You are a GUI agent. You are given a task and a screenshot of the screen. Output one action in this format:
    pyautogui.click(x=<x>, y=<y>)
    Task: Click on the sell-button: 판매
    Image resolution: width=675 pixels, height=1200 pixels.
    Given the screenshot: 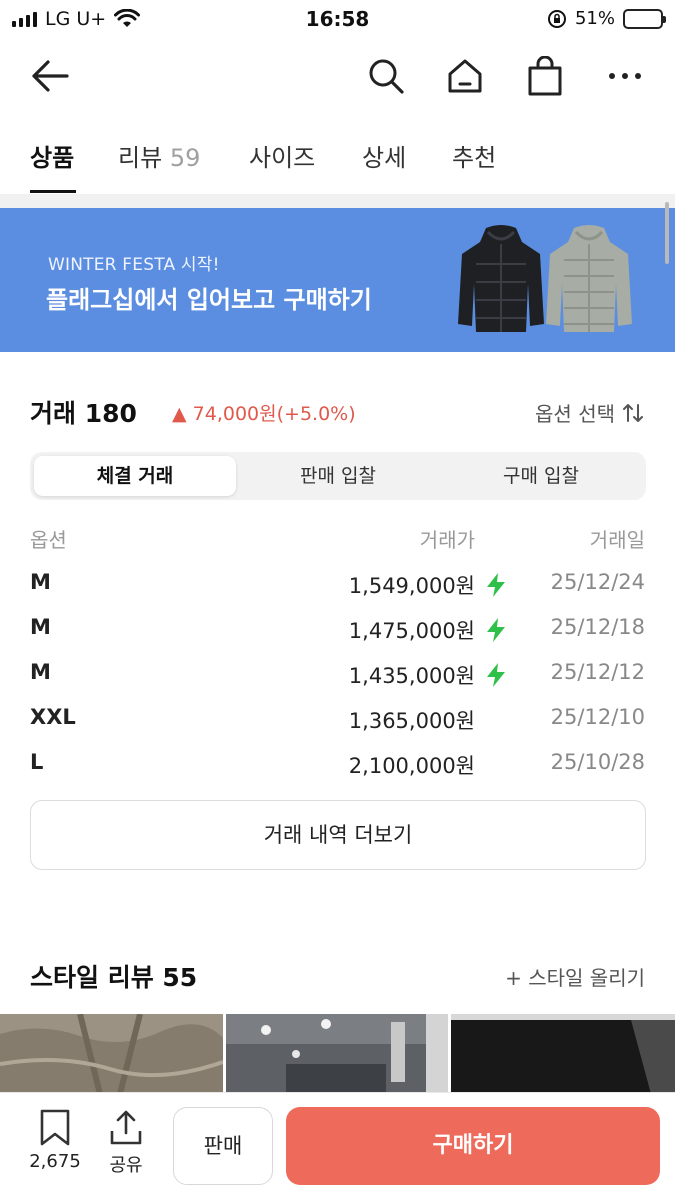 What is the action you would take?
    pyautogui.click(x=223, y=1146)
    